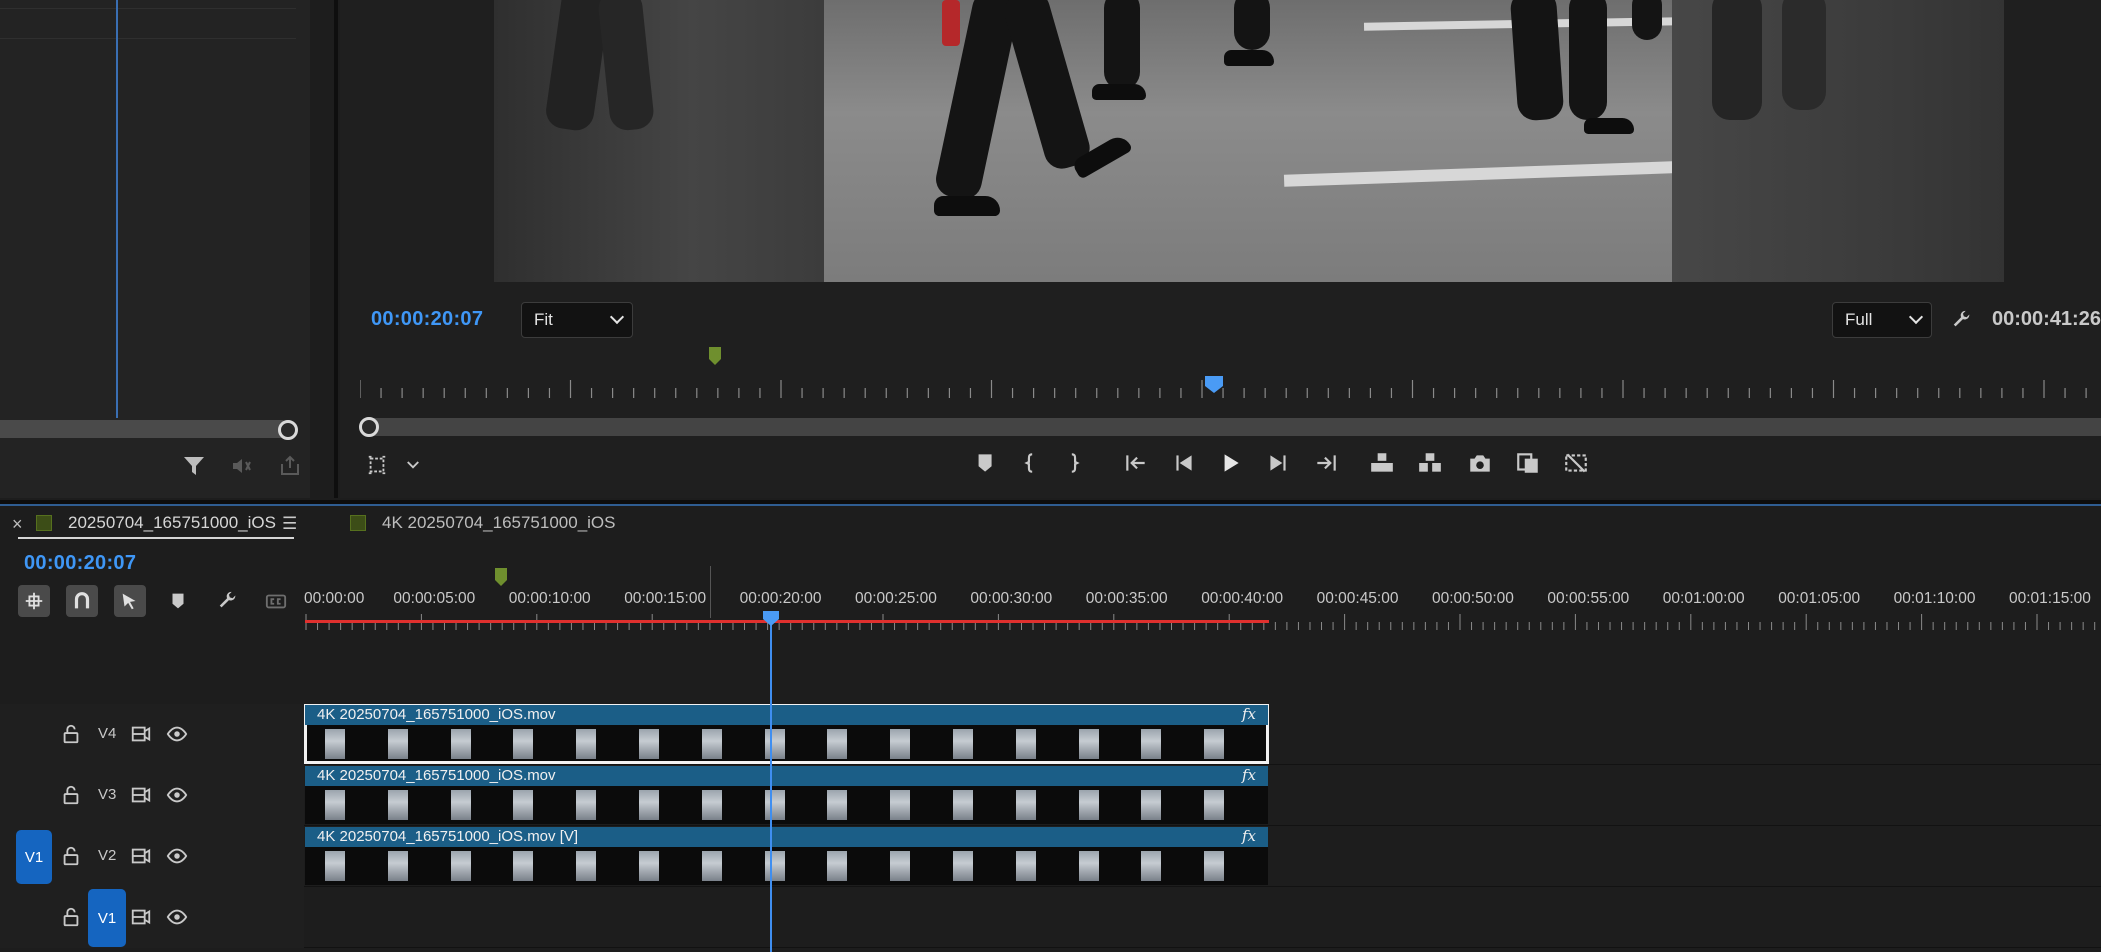 This screenshot has width=2101, height=952. I want to click on linked-selection-icon, so click(130, 601).